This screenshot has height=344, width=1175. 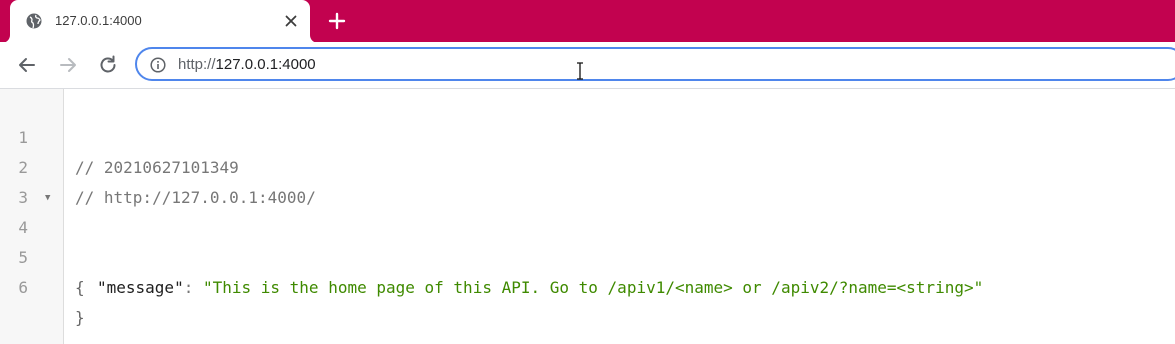 I want to click on tab-title: 127.0.0.1:4000, so click(x=98, y=20).